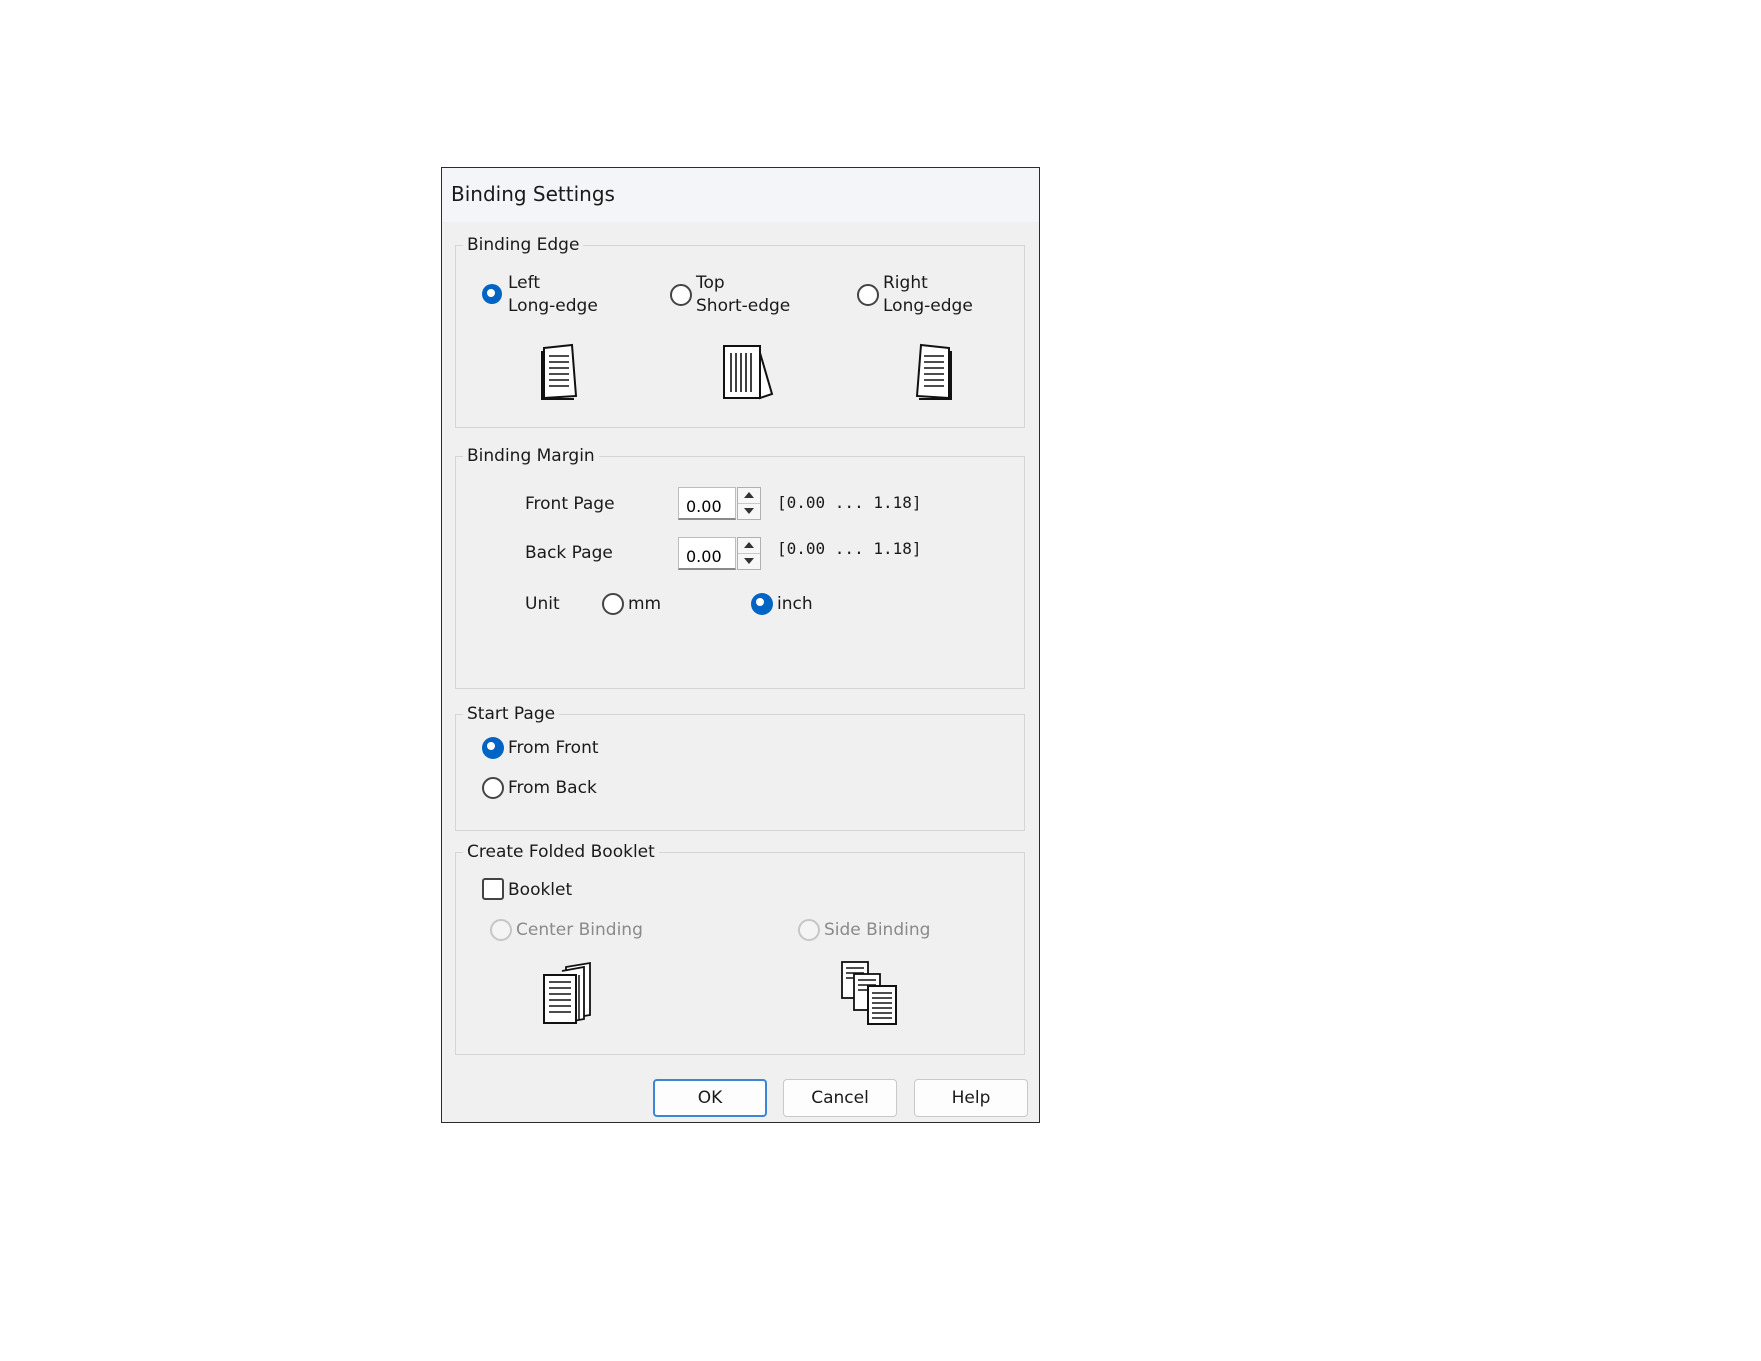 The height and width of the screenshot is (1361, 1761). I want to click on unit-mm-radio, so click(613, 604).